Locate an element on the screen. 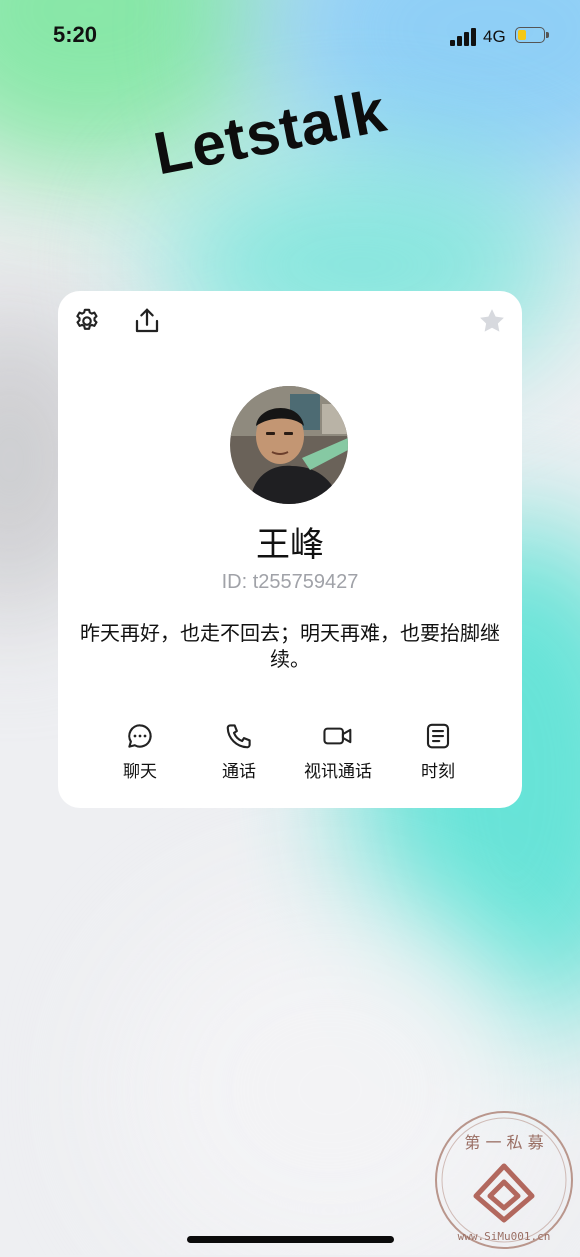  avatar is located at coordinates (289, 445).